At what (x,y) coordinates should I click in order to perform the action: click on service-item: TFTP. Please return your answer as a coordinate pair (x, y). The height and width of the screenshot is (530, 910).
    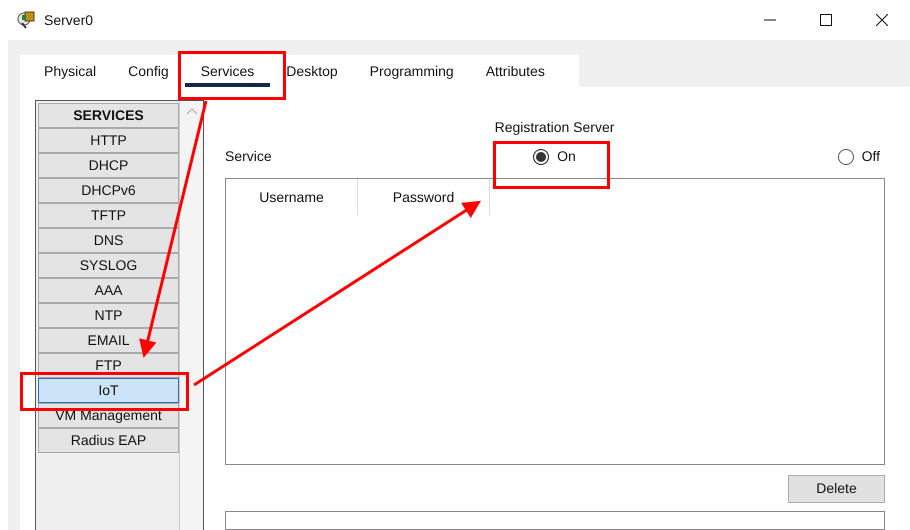
    Looking at the image, I should click on (108, 215).